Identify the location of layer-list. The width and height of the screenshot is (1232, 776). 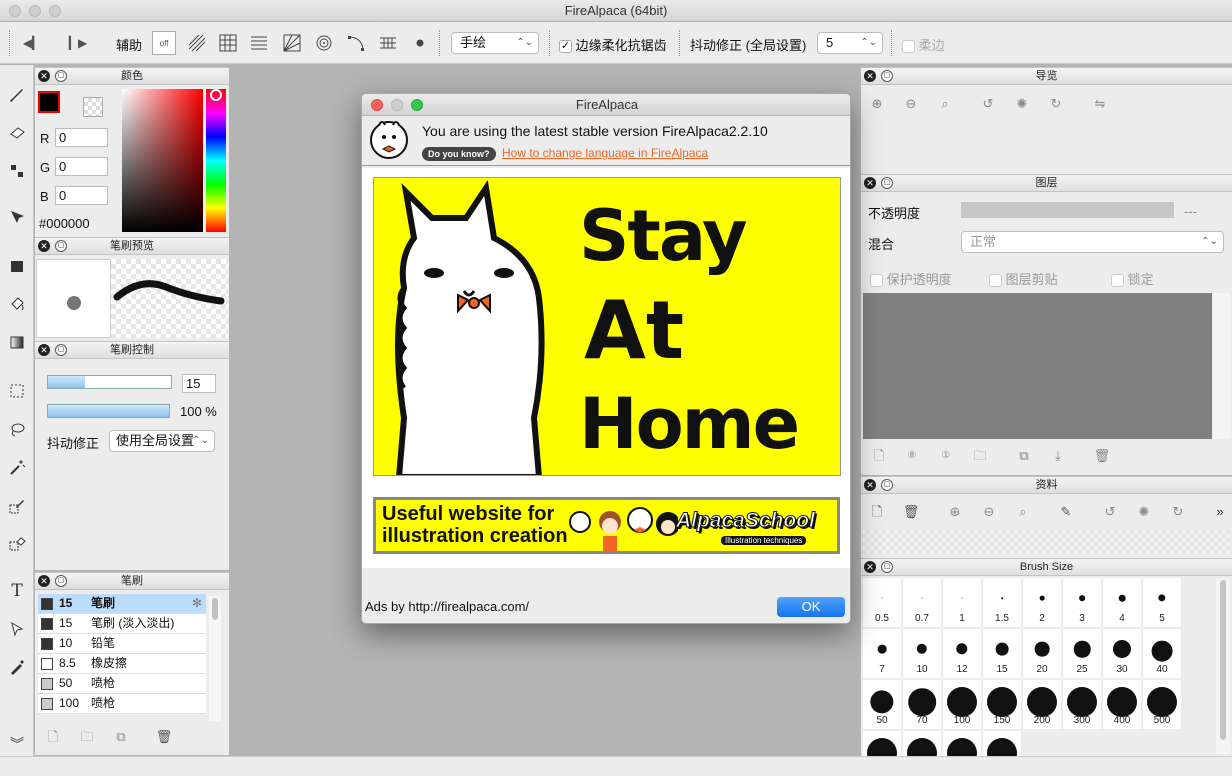
(1037, 366).